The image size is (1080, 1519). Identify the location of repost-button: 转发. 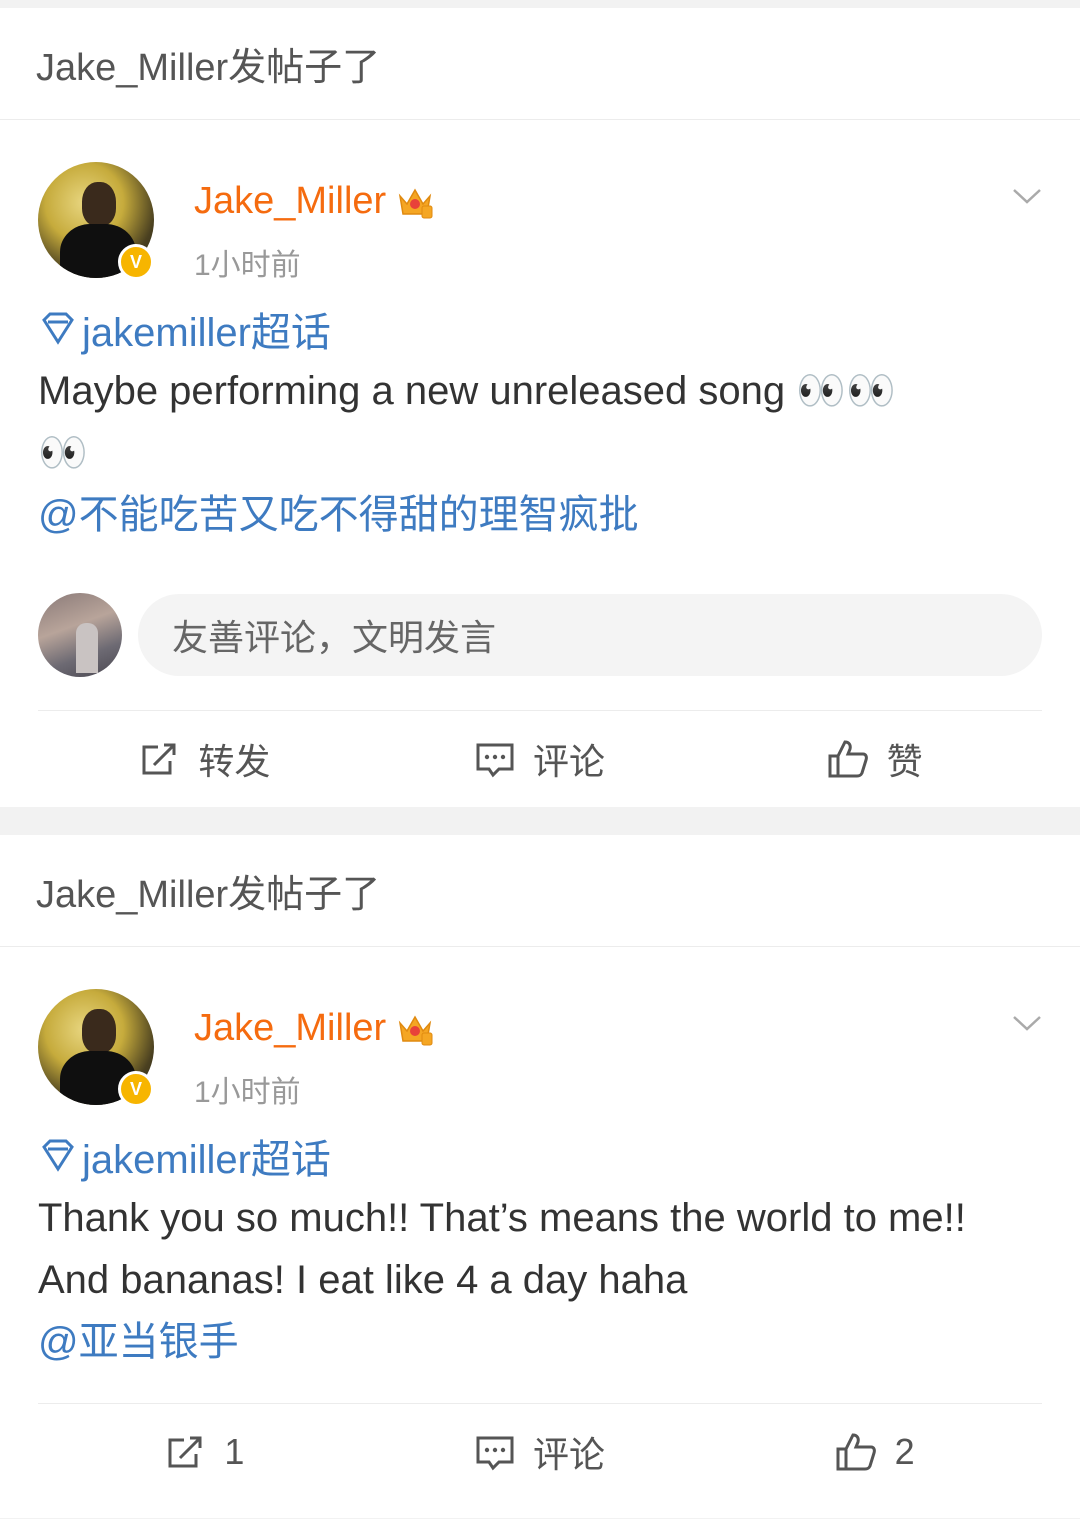
(205, 759).